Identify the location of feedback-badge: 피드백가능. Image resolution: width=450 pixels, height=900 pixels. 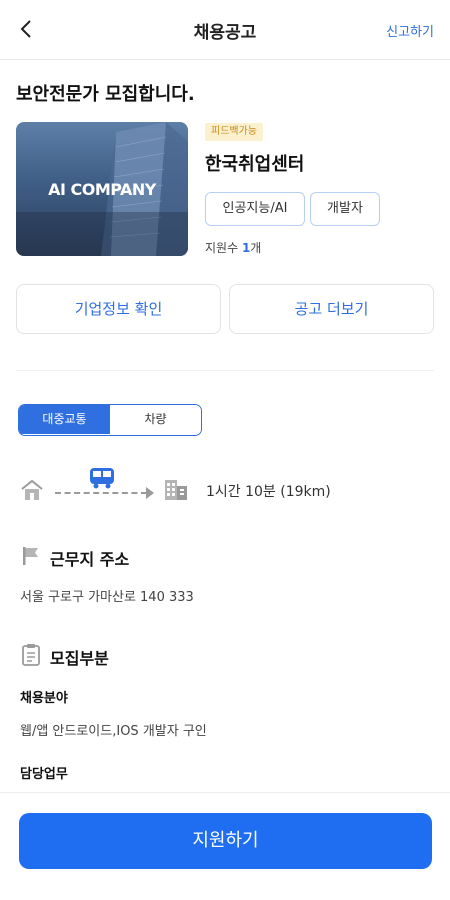
(234, 132).